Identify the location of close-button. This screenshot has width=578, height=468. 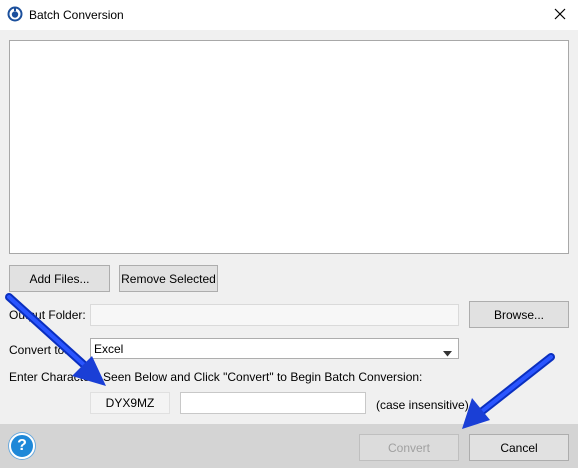
(560, 15).